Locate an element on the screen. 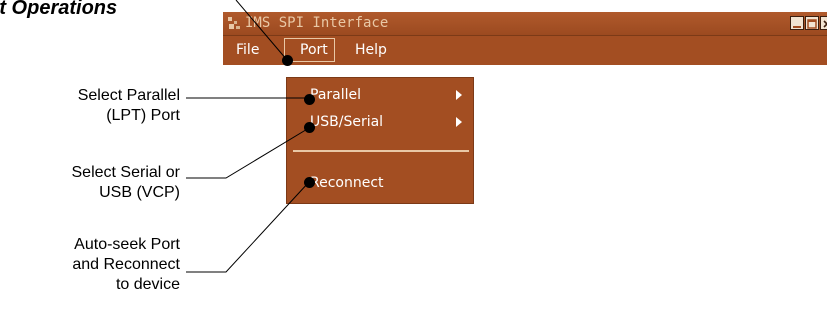  app-window: IMS SPI Interface File Port Help is located at coordinates (525, 38).